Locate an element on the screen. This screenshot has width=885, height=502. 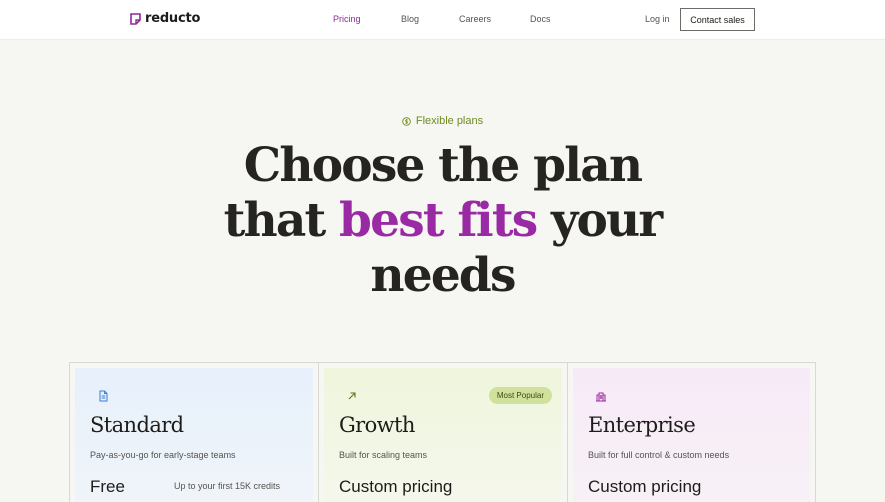
plan-name: Enterprise is located at coordinates (642, 425).